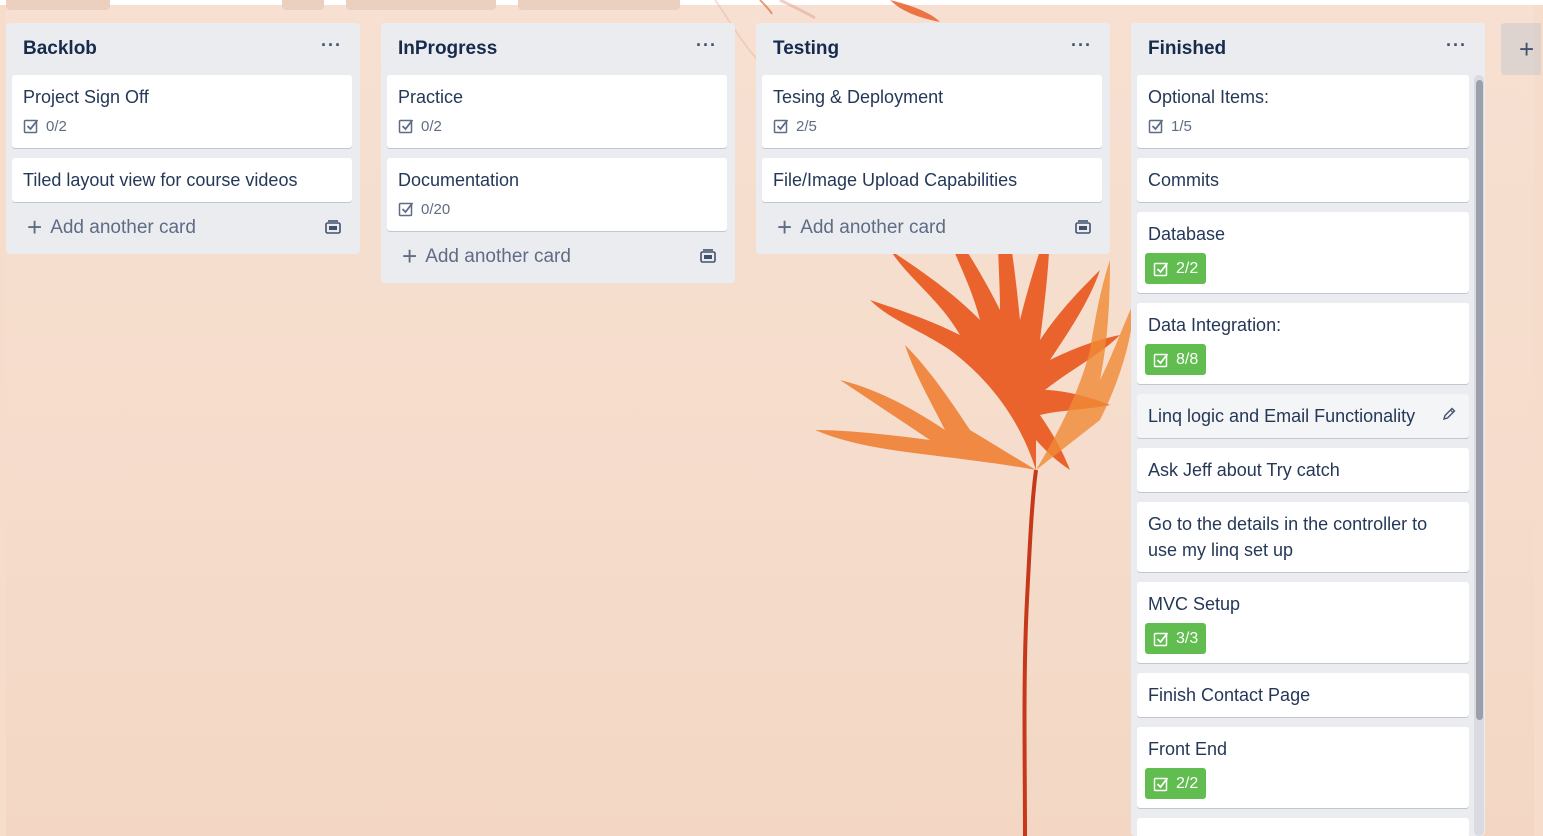 The height and width of the screenshot is (836, 1543). I want to click on checklist-badge-complete: 3/3, so click(1176, 638).